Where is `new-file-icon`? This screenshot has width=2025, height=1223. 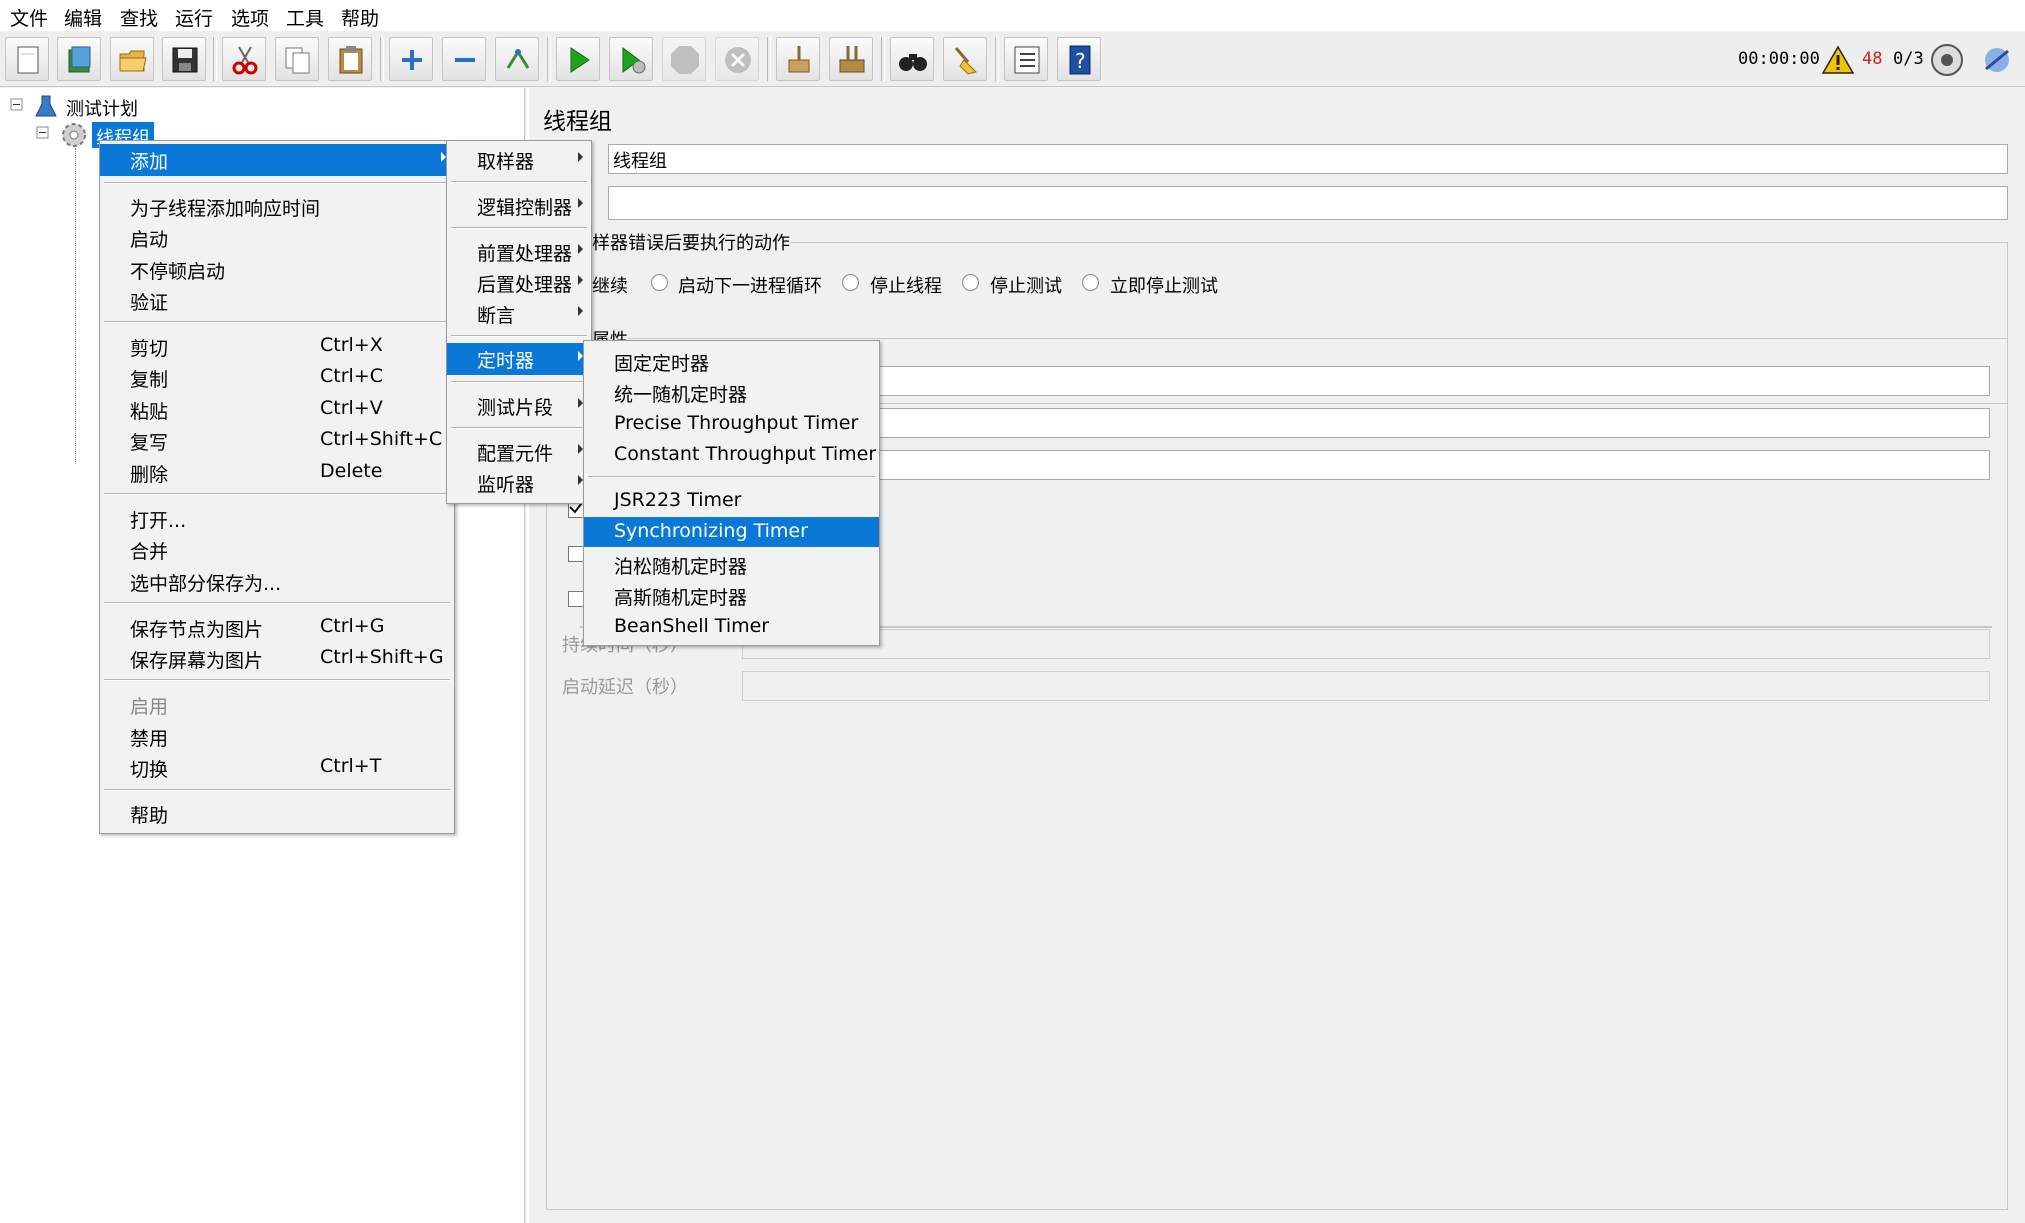
new-file-icon is located at coordinates (28, 60).